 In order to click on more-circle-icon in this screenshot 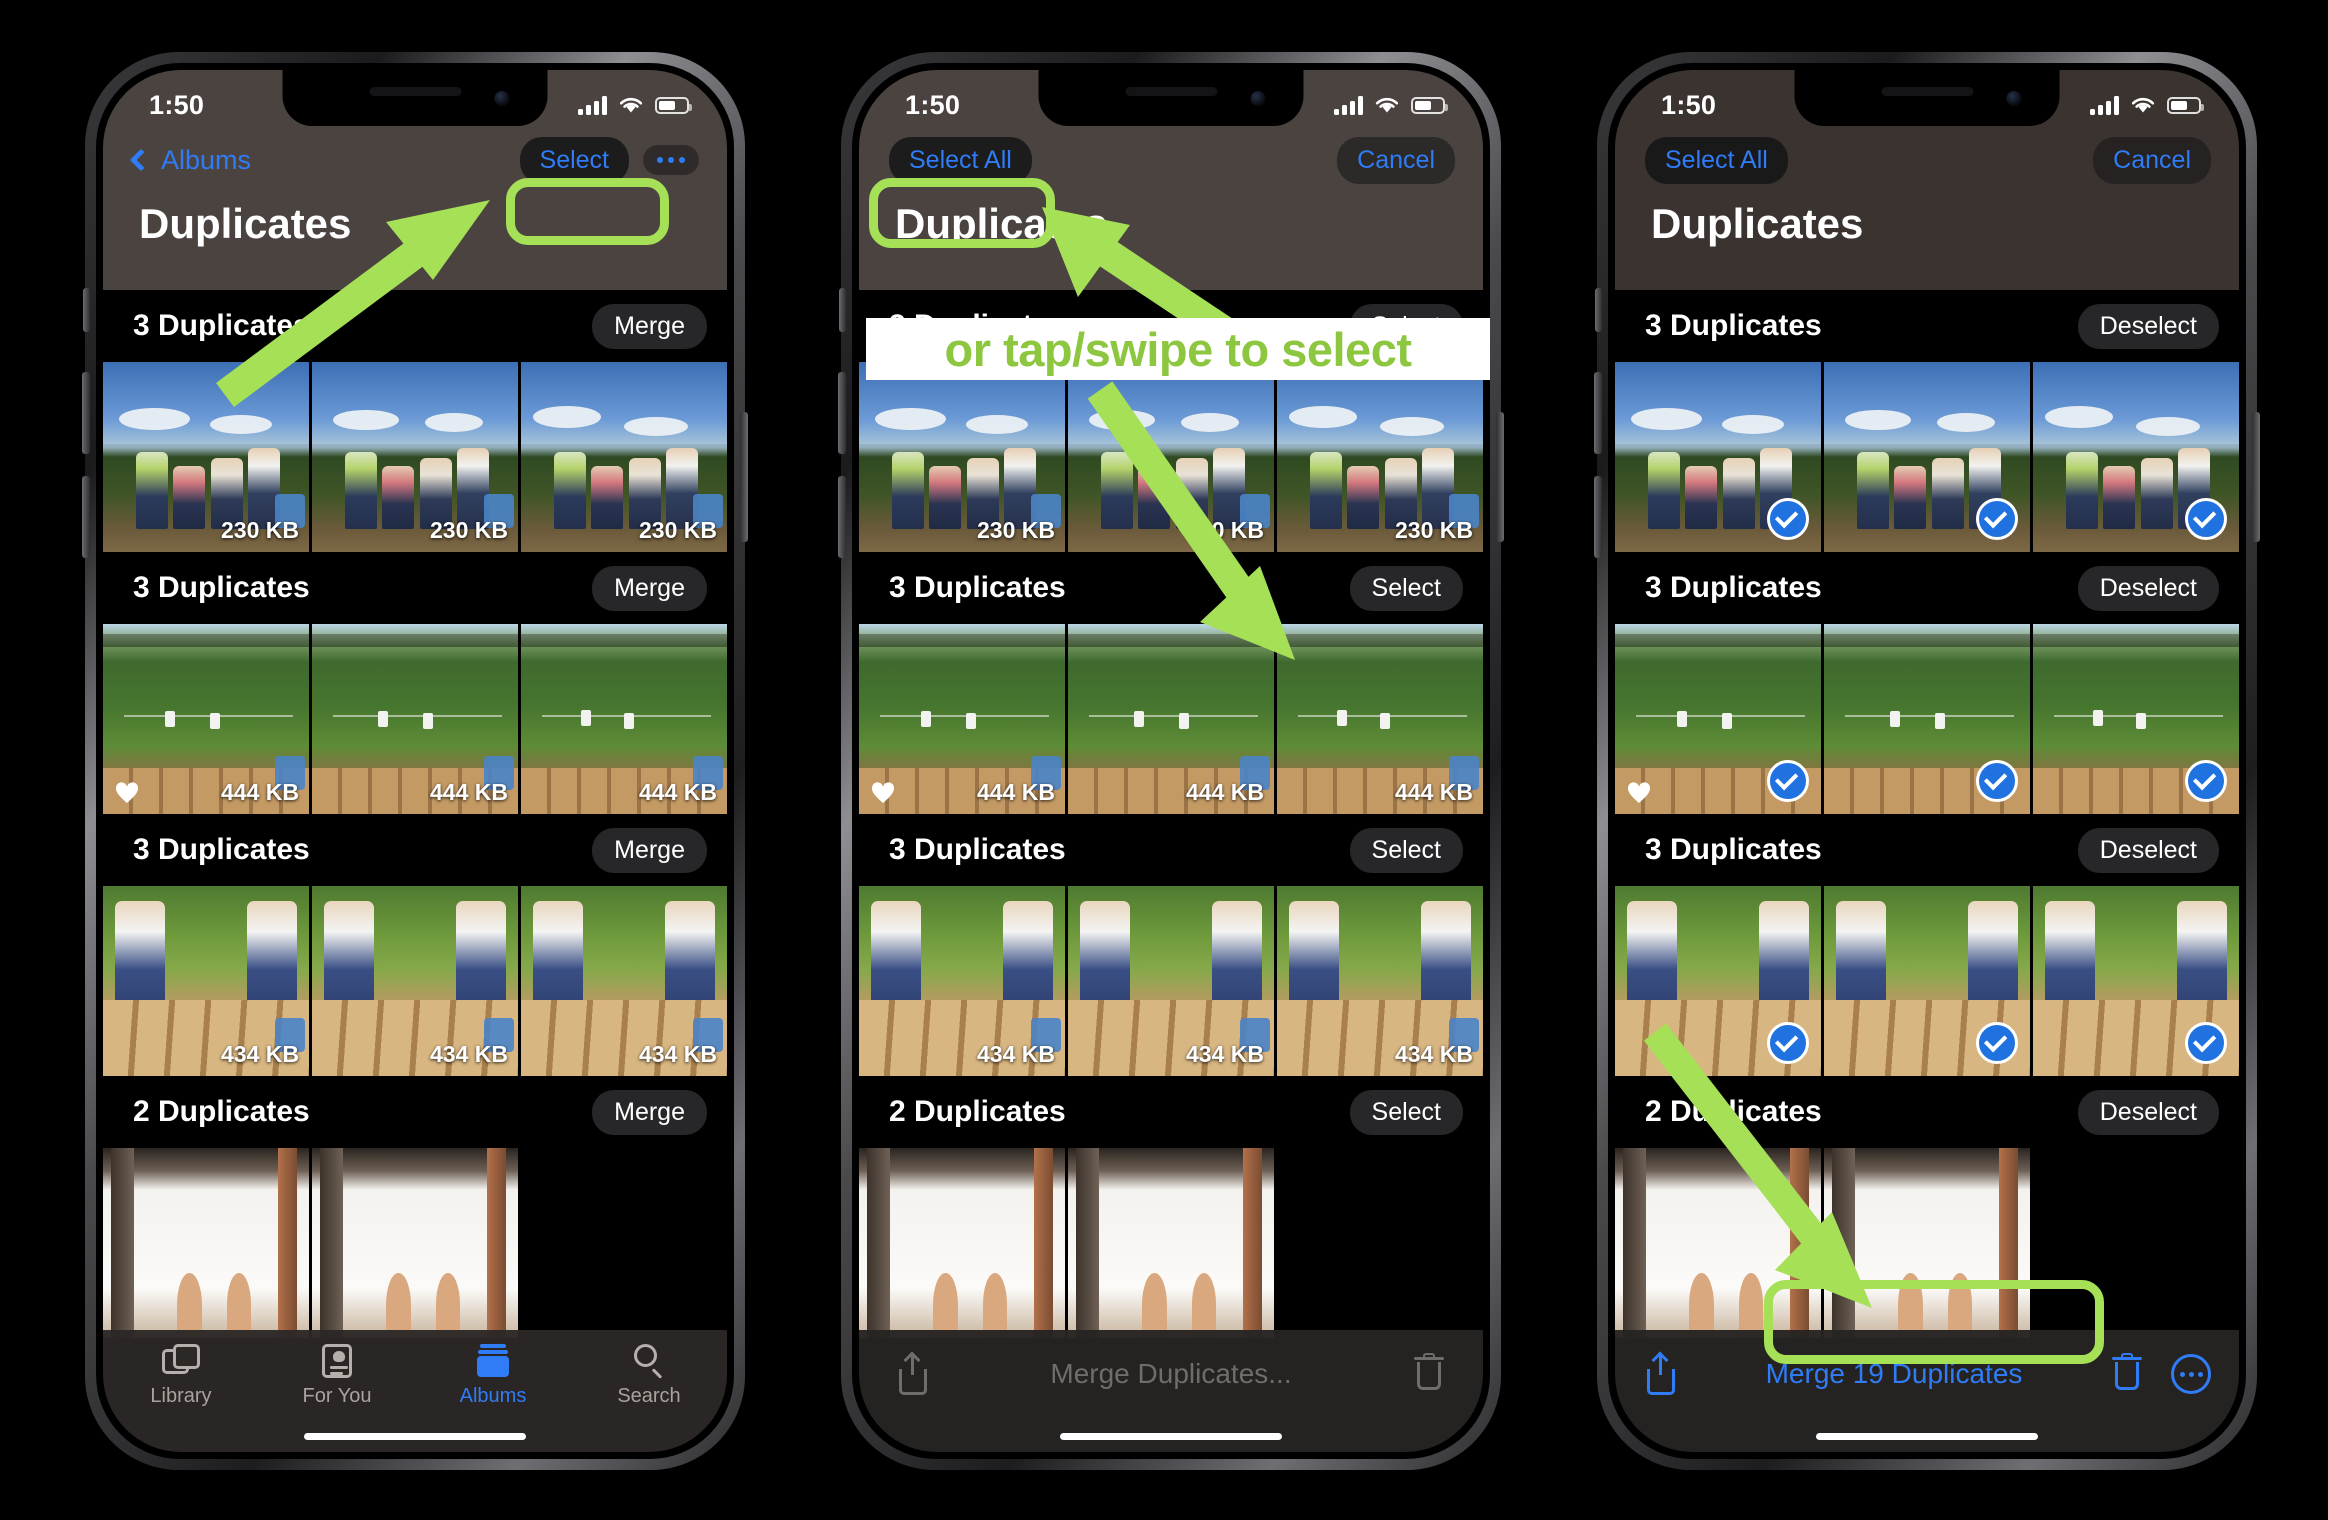, I will do `click(2191, 1374)`.